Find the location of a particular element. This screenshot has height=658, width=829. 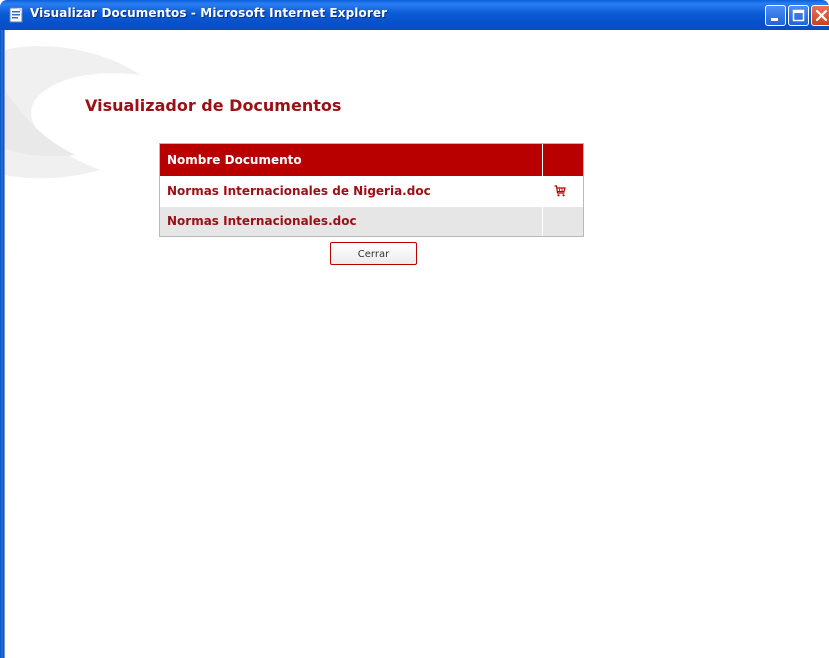

table-row: Normas Internacionales de Nigeria.doc is located at coordinates (371, 191).